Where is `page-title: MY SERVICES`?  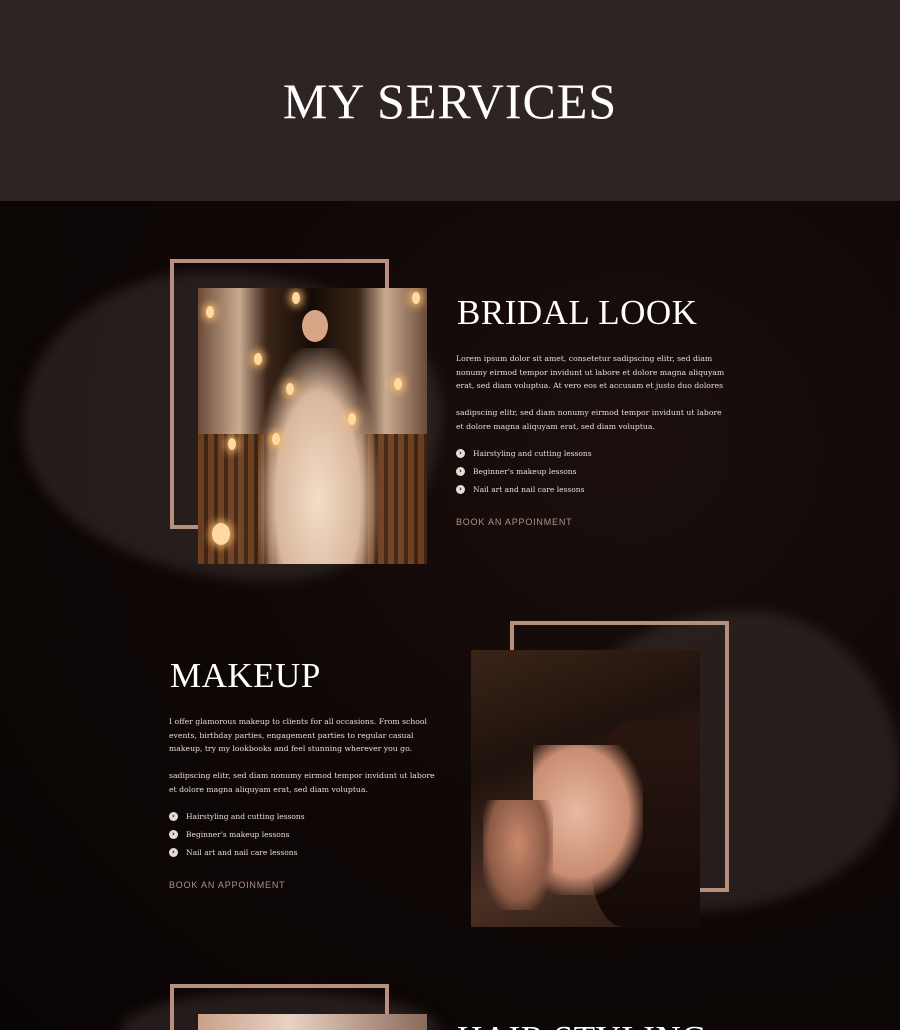
page-title: MY SERVICES is located at coordinates (450, 100).